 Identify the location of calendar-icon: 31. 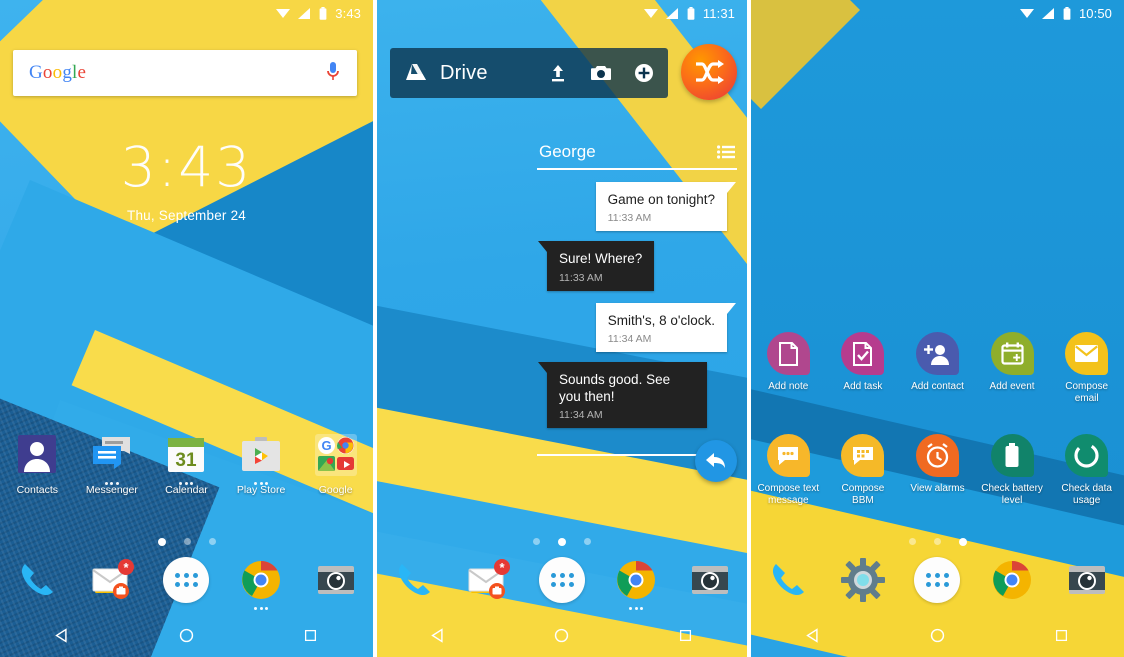
(186, 458).